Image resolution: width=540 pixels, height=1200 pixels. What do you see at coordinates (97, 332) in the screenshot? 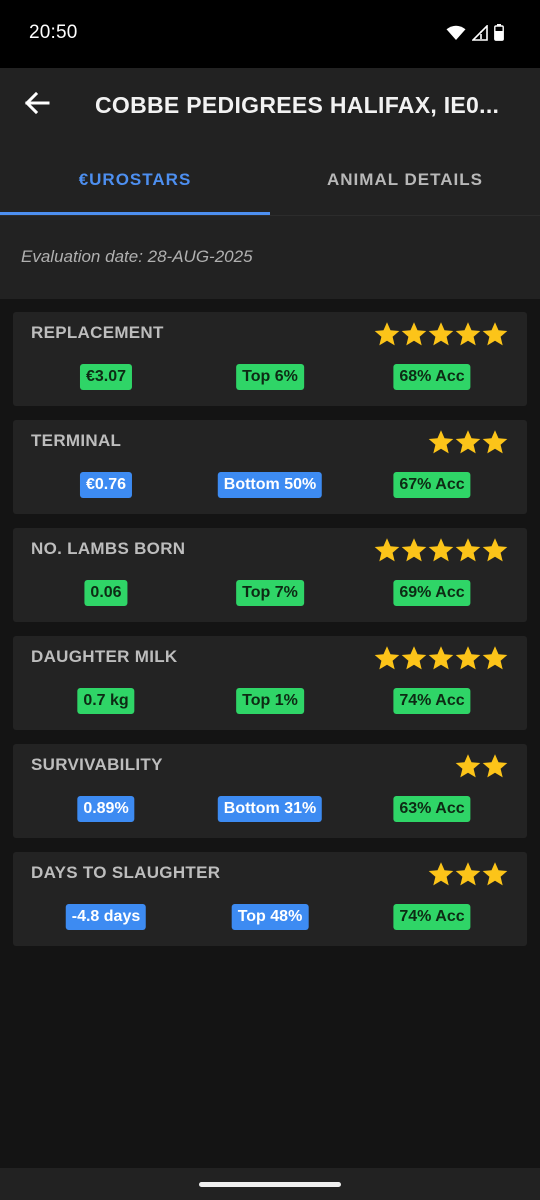
I see `trait-name: REPLACEMENT` at bounding box center [97, 332].